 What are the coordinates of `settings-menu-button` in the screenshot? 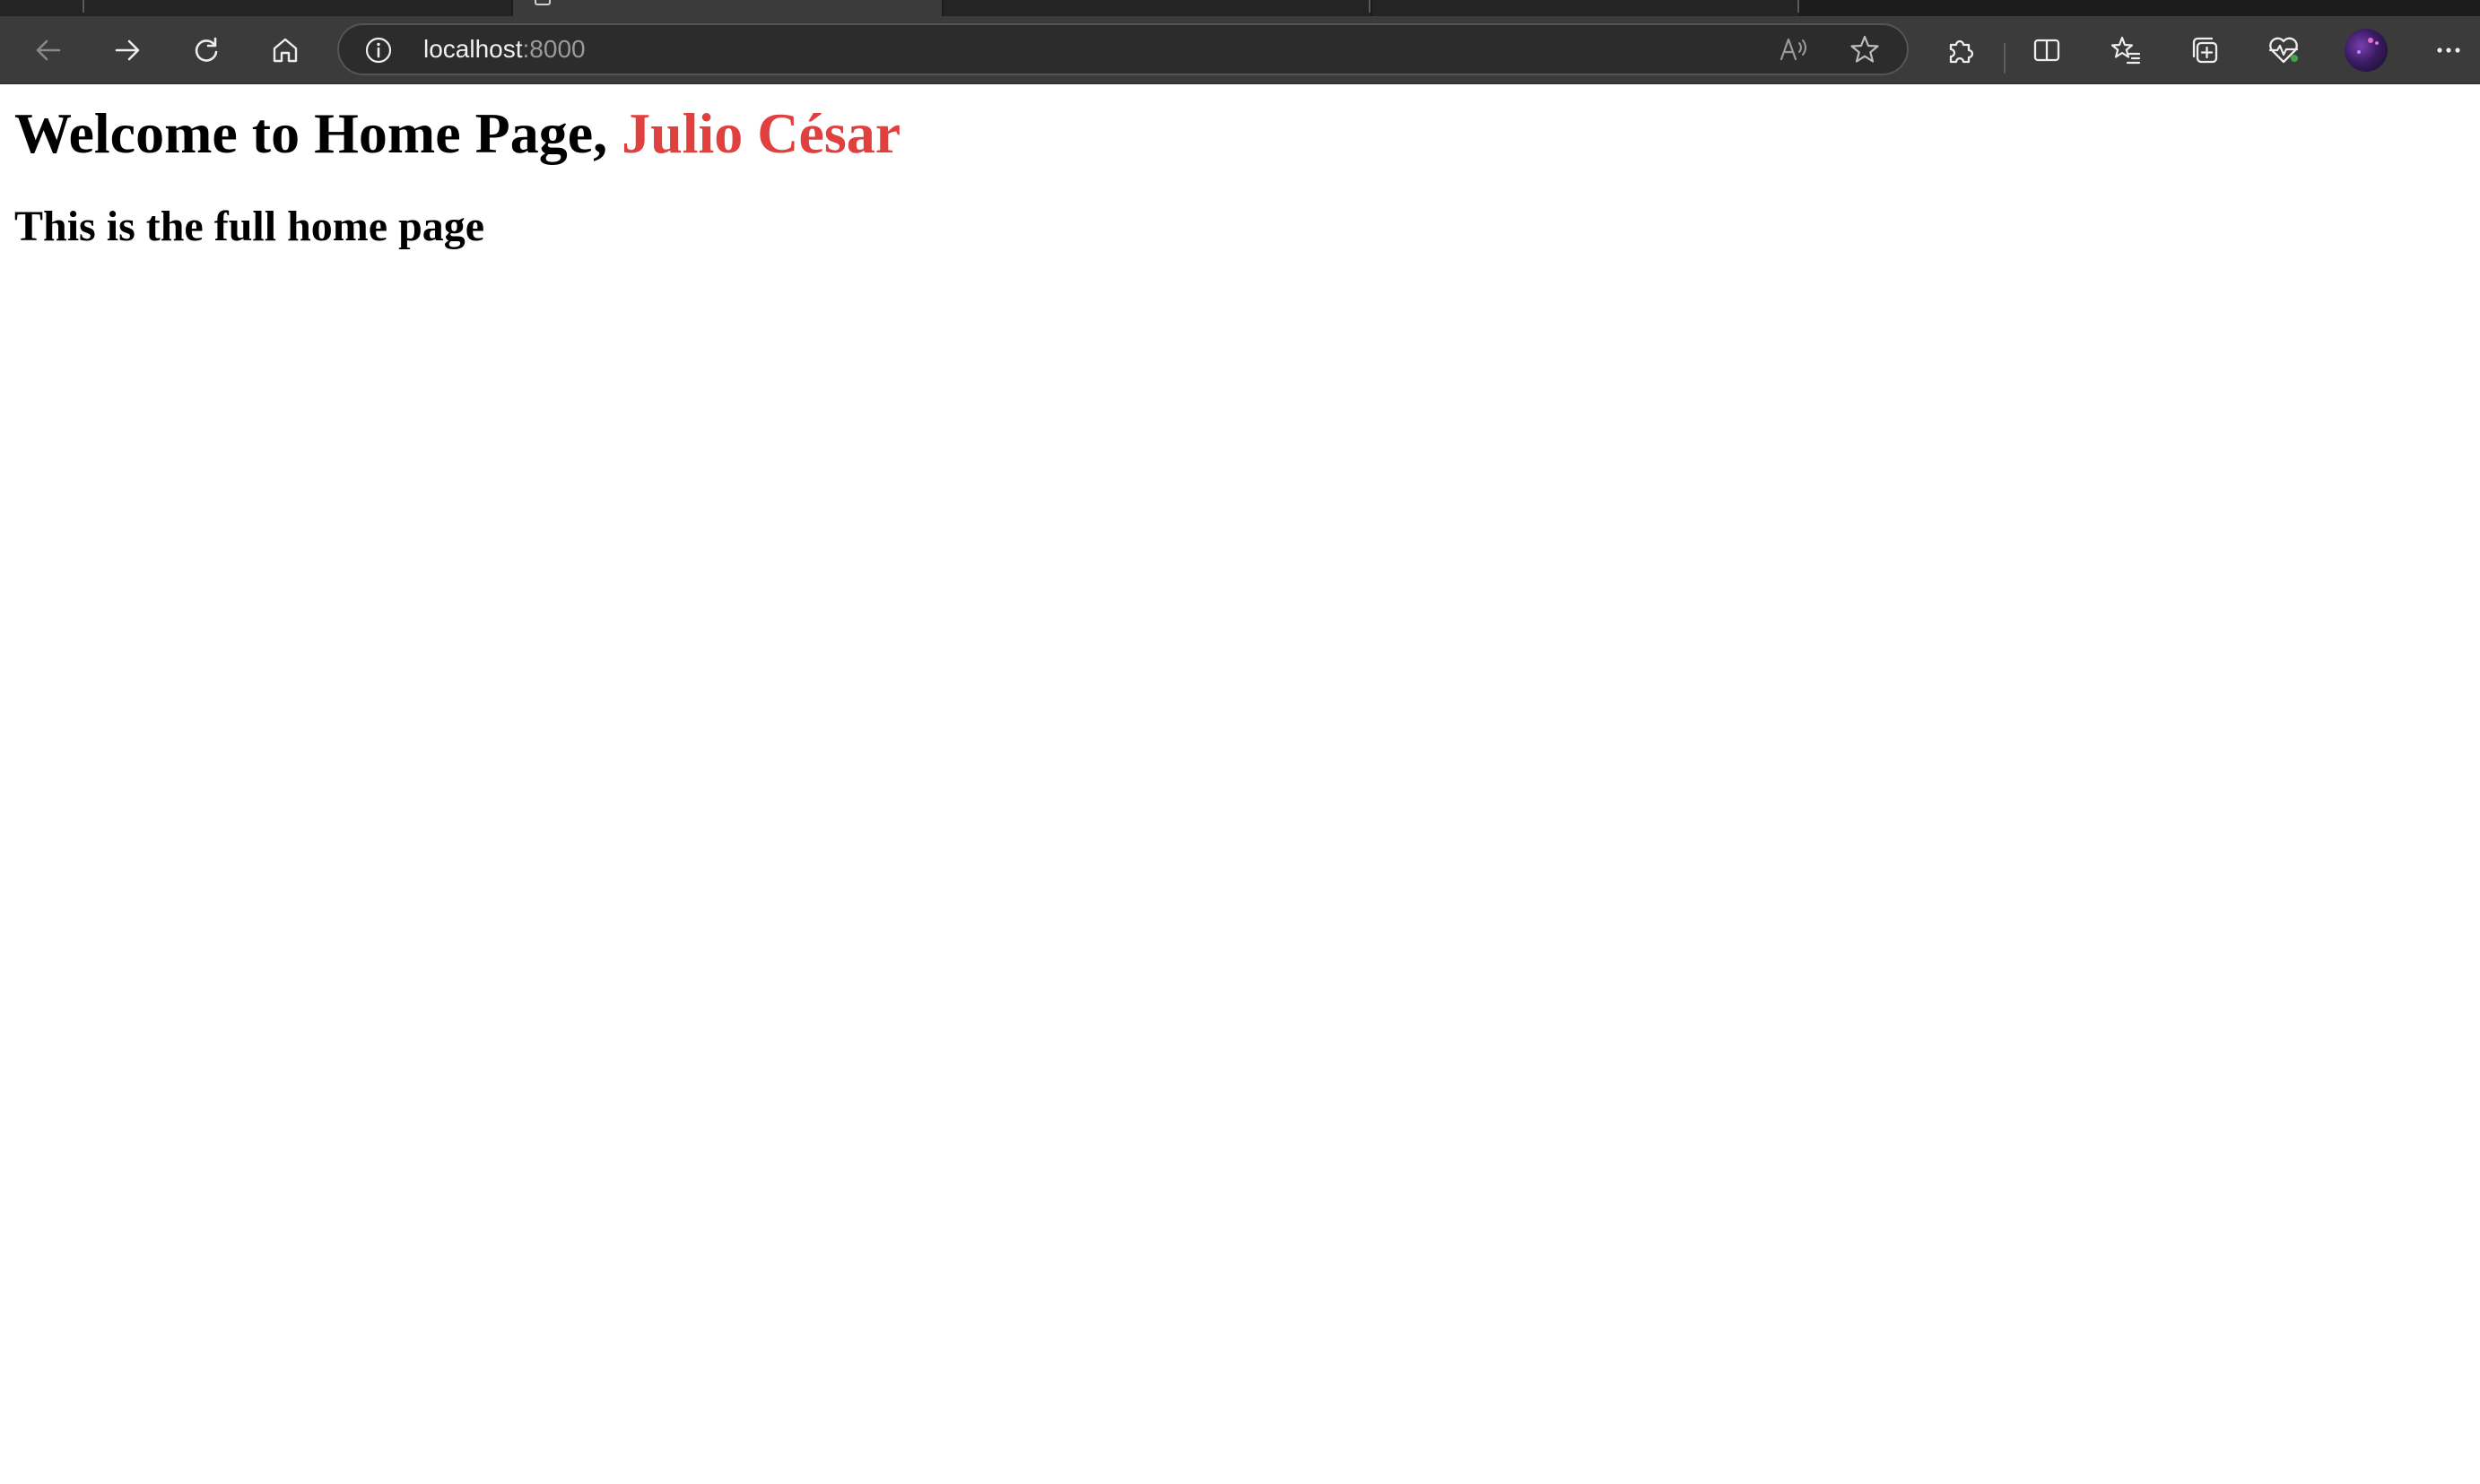 It's located at (2449, 50).